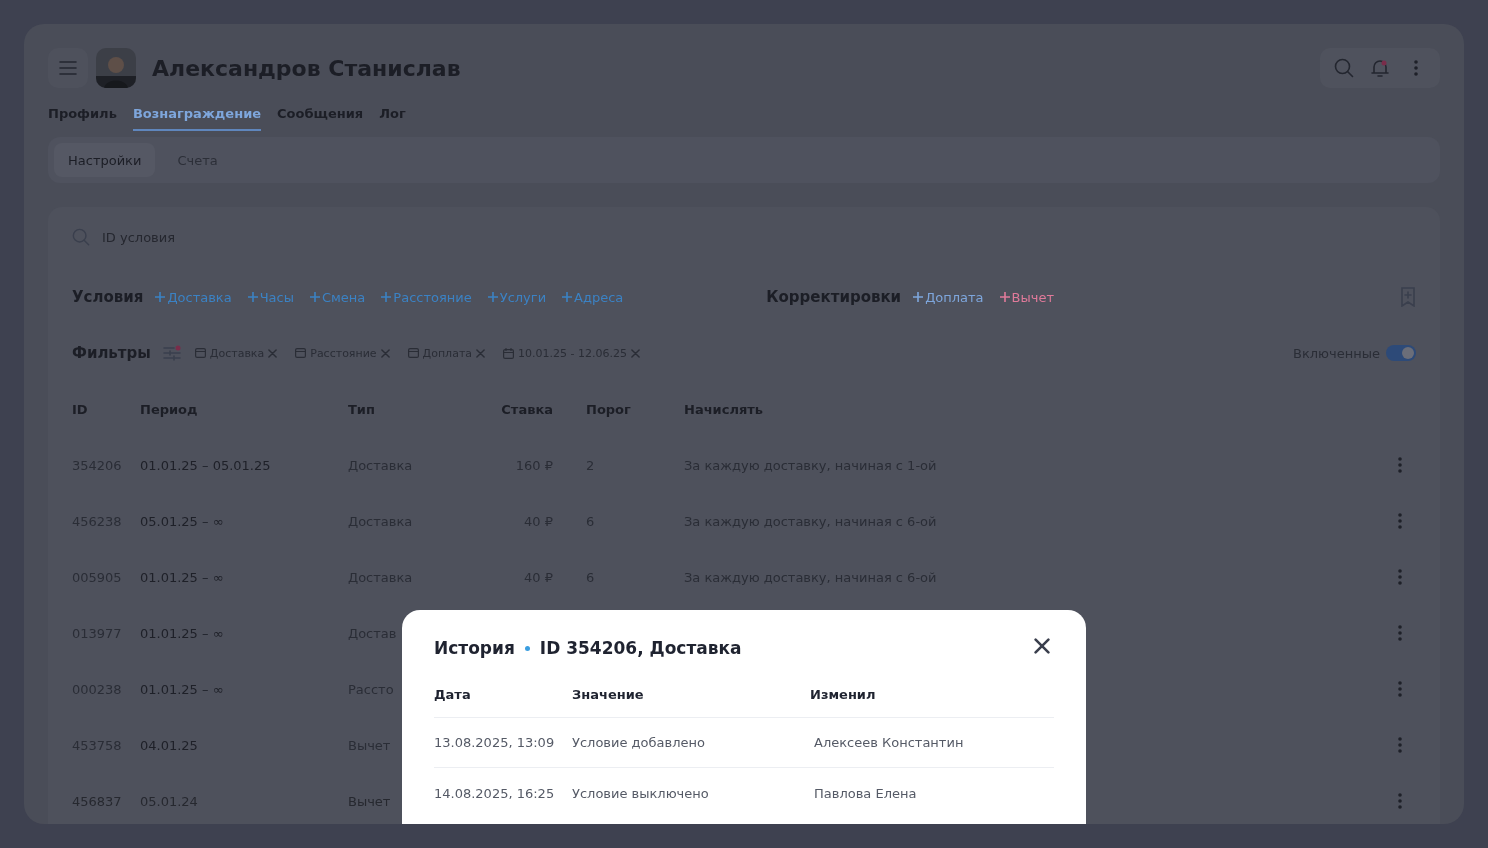 The image size is (1488, 848). What do you see at coordinates (889, 742) in the screenshot?
I see `table-cell-text: Алексеев Константин` at bounding box center [889, 742].